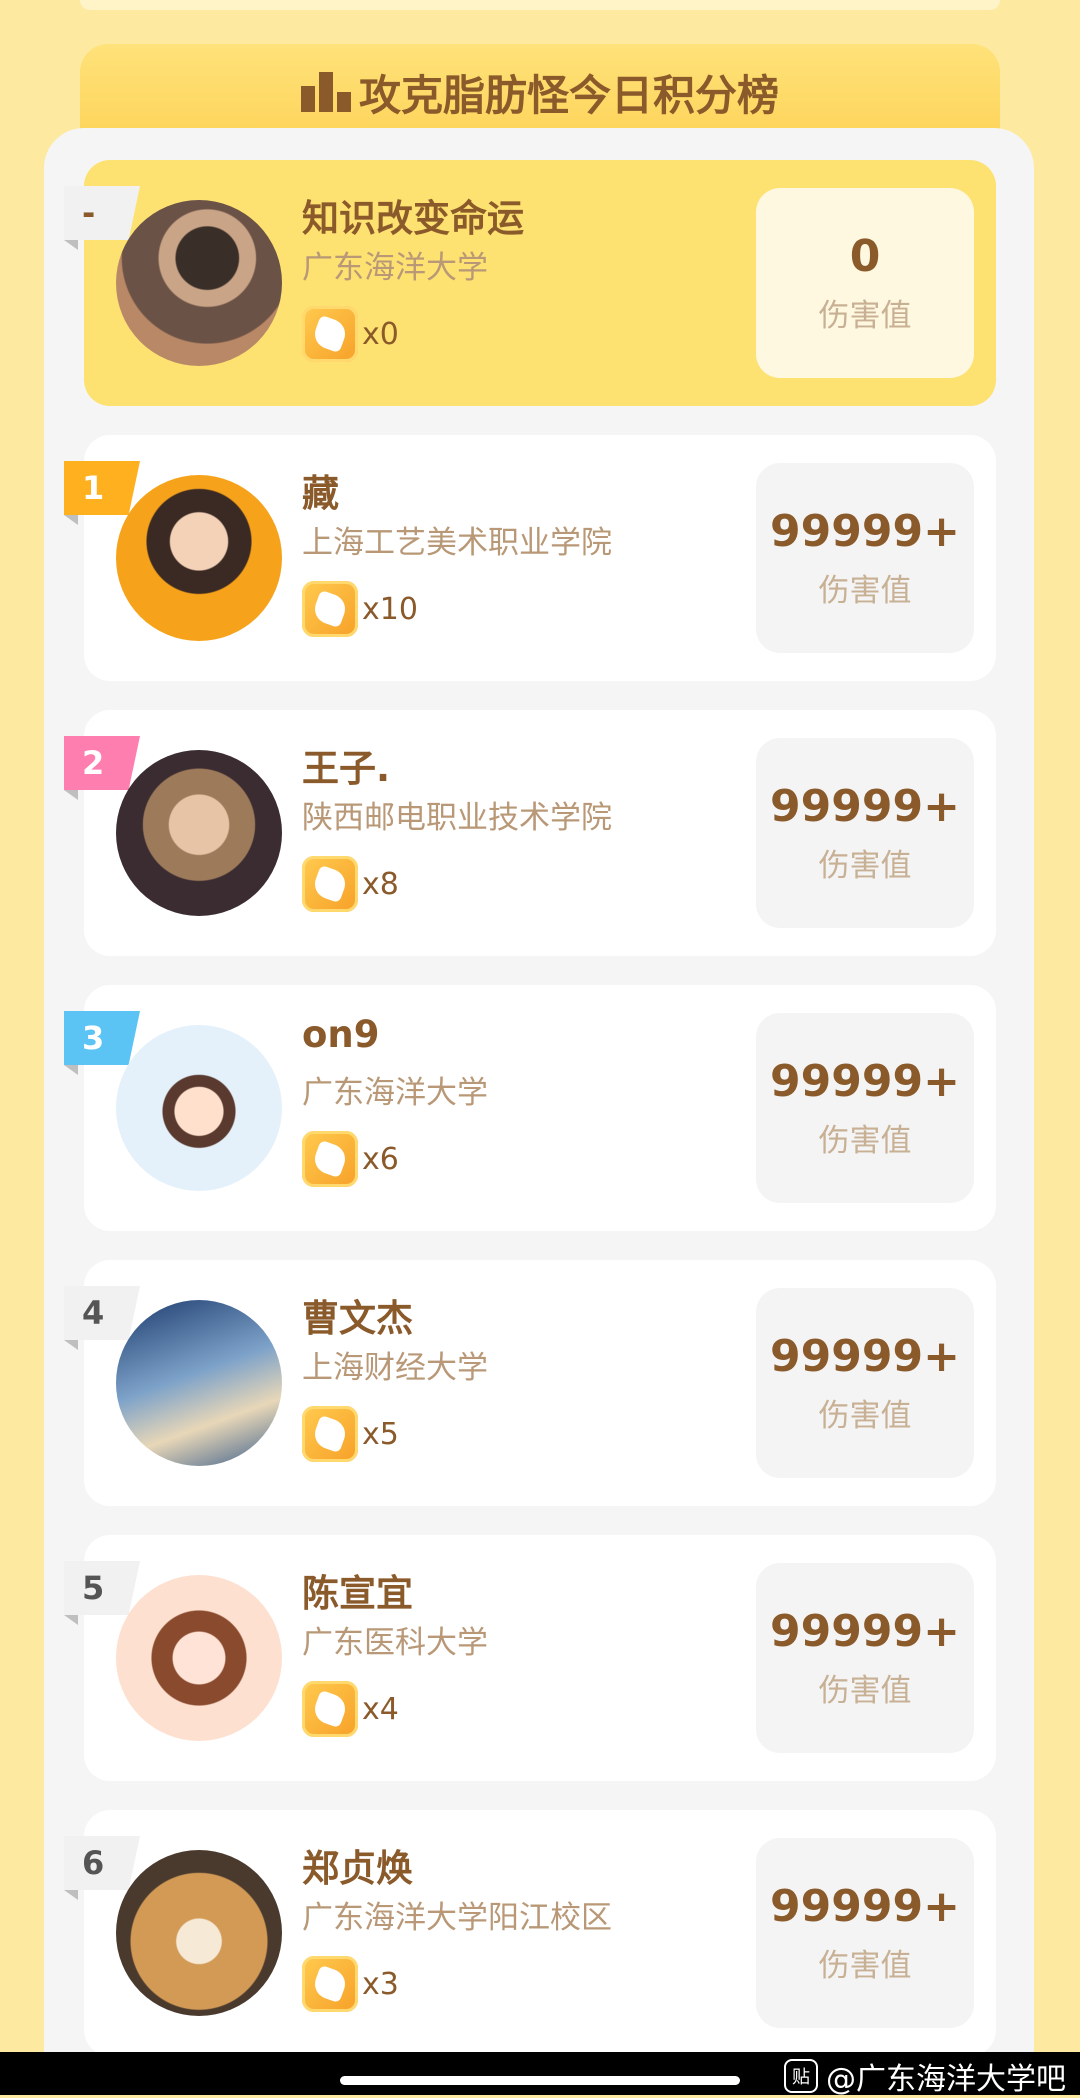 The image size is (1080, 2098). I want to click on rank-row: 5 陈宣宜 广东医科大学 x4 99999+ 伤害值, so click(530, 1658).